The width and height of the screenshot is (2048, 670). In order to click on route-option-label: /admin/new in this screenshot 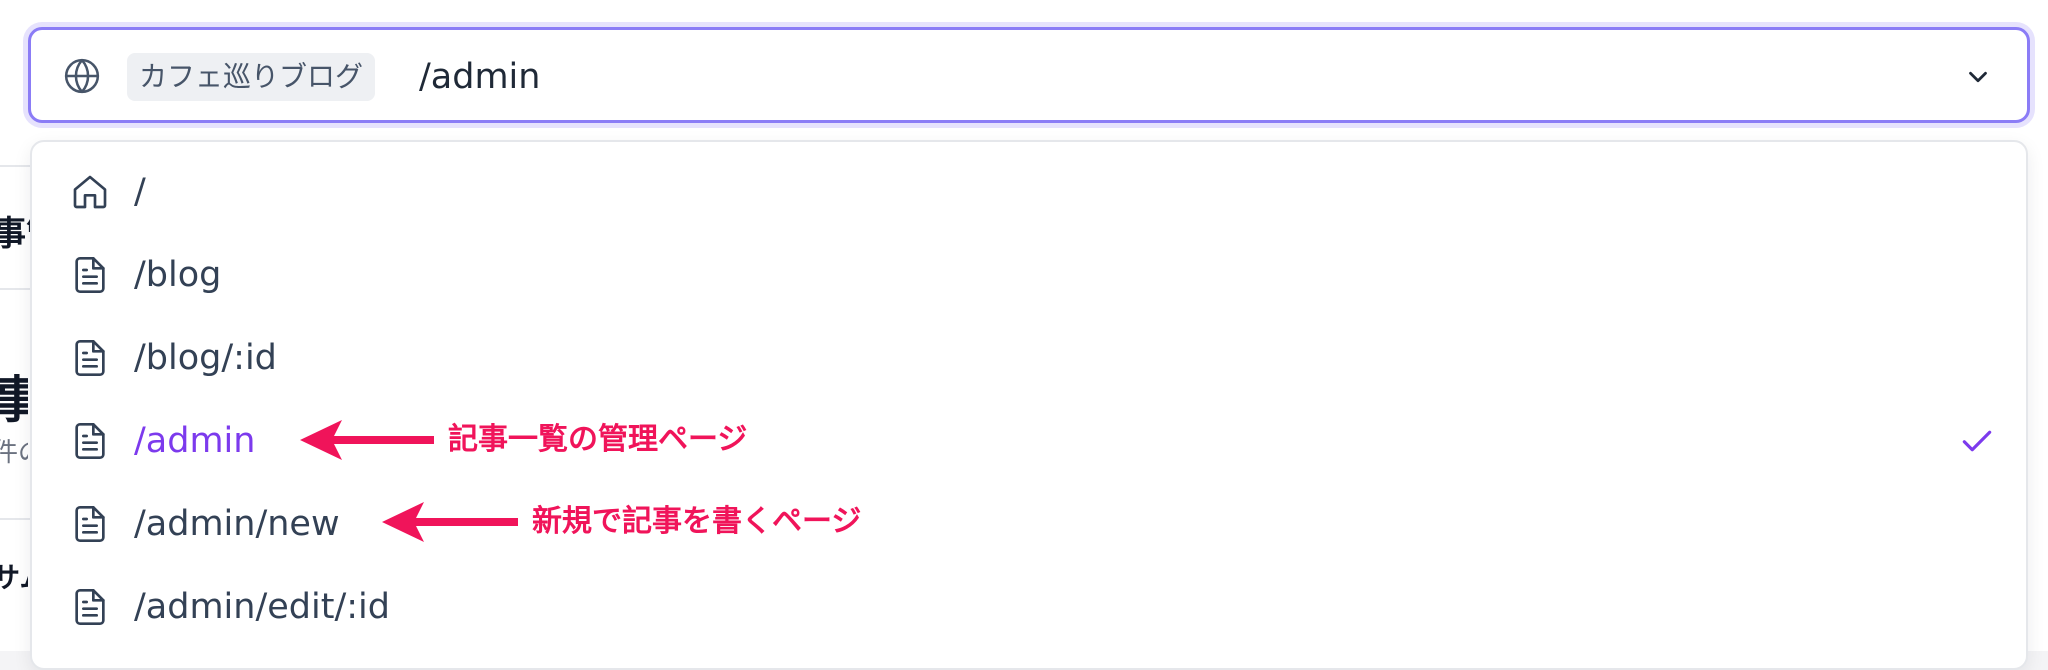, I will do `click(237, 524)`.